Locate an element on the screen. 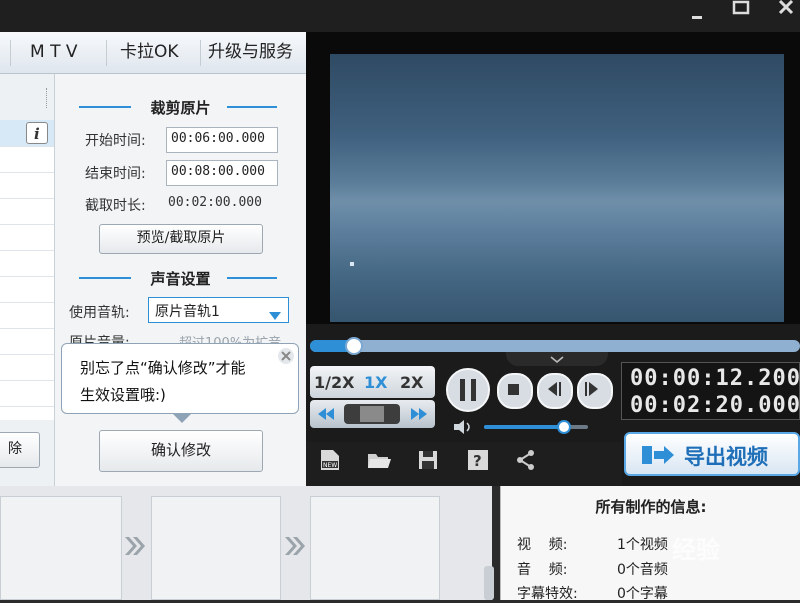 This screenshot has width=800, height=603. save-icon is located at coordinates (428, 460).